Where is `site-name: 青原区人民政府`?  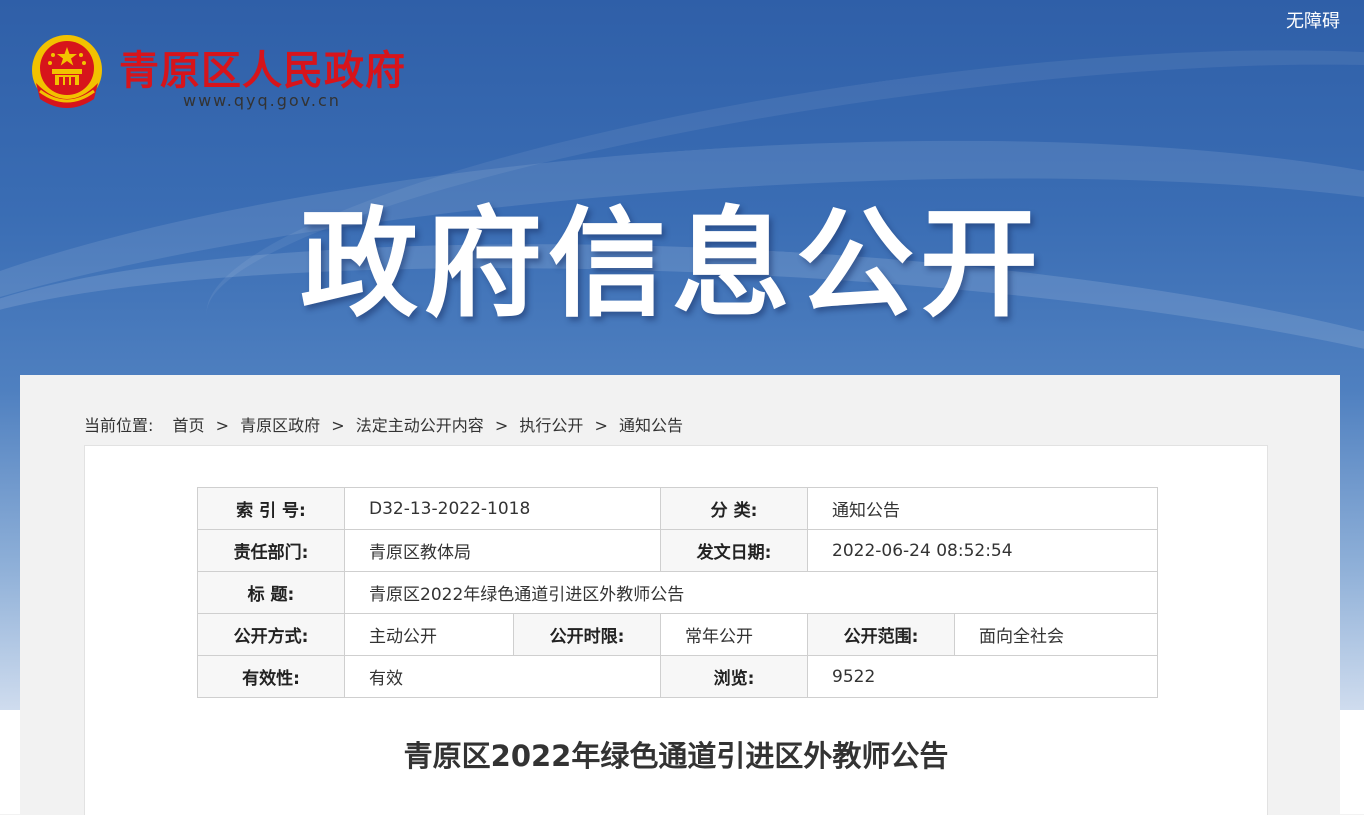
site-name: 青原区人民政府 is located at coordinates (262, 67).